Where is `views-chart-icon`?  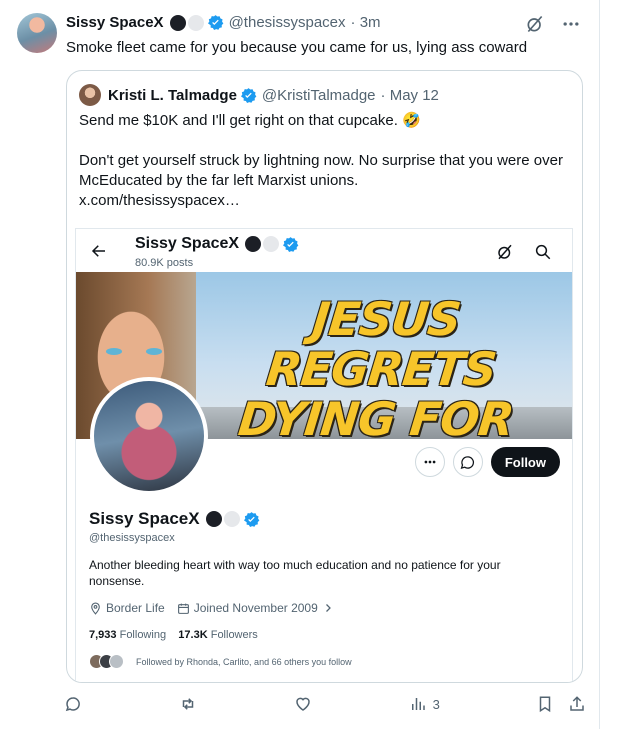 views-chart-icon is located at coordinates (418, 704).